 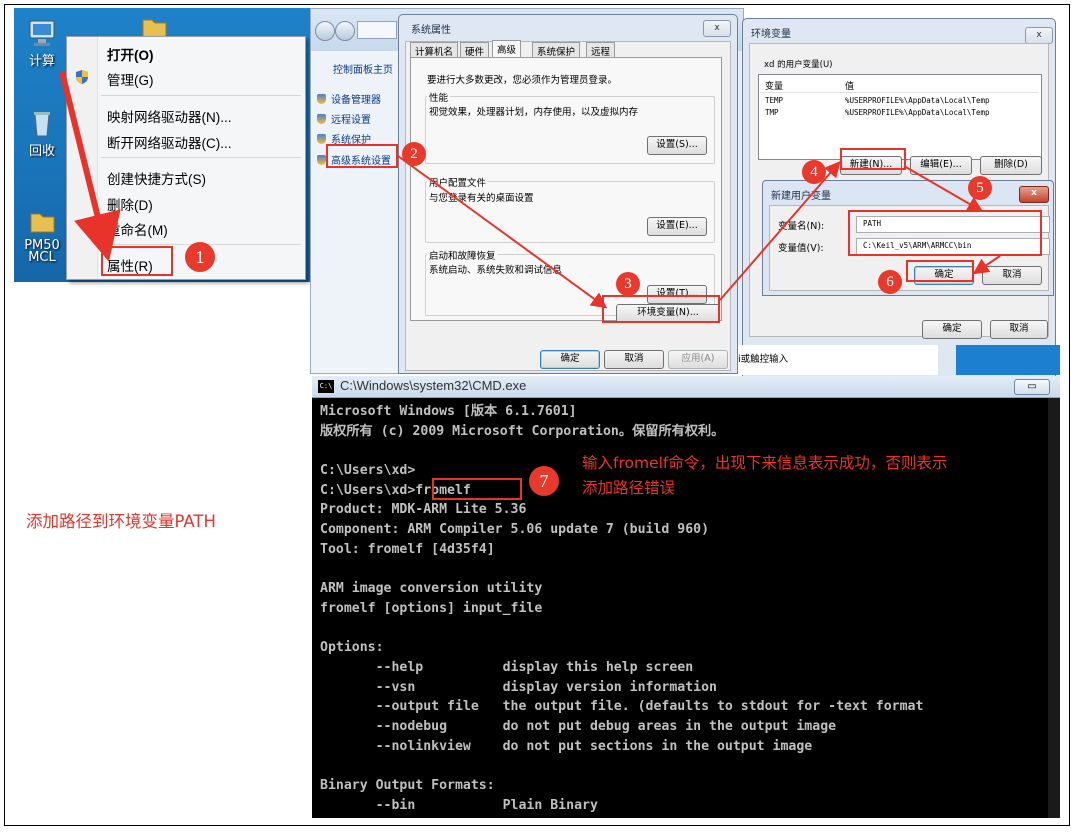 What do you see at coordinates (986, 265) in the screenshot?
I see `arrow-to-ok` at bounding box center [986, 265].